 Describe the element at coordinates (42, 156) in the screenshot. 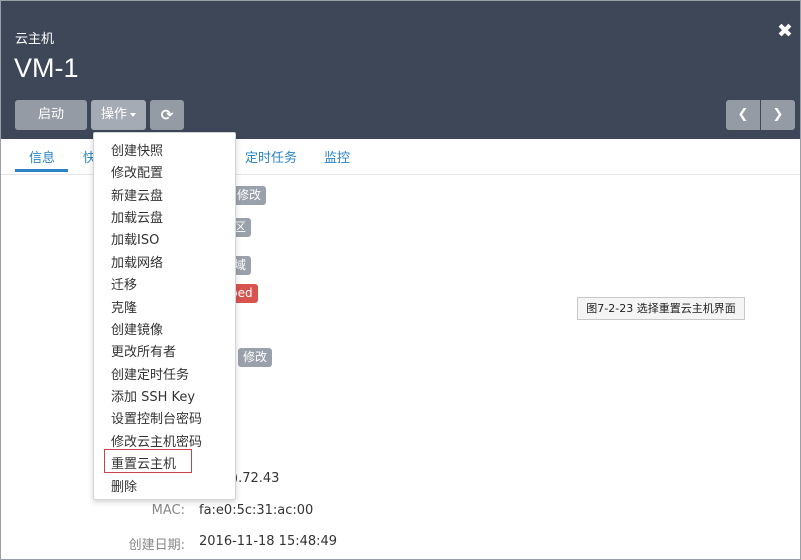

I see `tab-info: 信息` at that location.